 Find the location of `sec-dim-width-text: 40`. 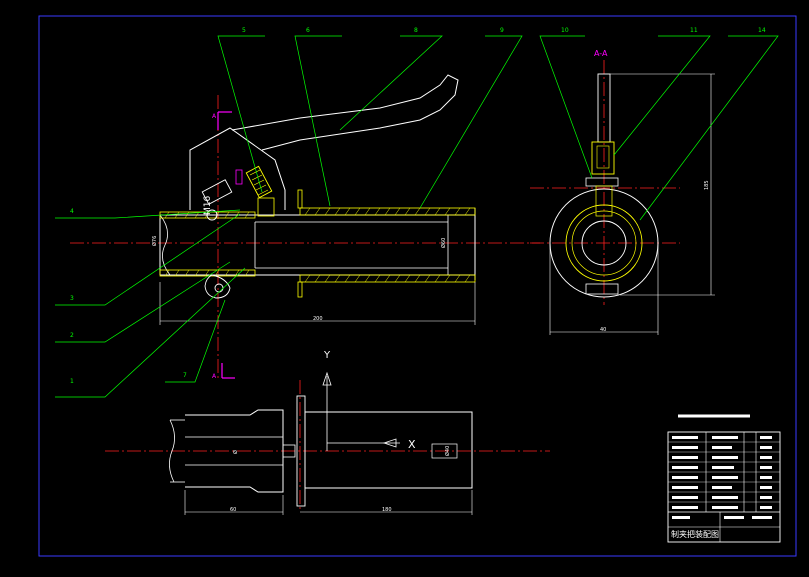

sec-dim-width-text: 40 is located at coordinates (603, 330).